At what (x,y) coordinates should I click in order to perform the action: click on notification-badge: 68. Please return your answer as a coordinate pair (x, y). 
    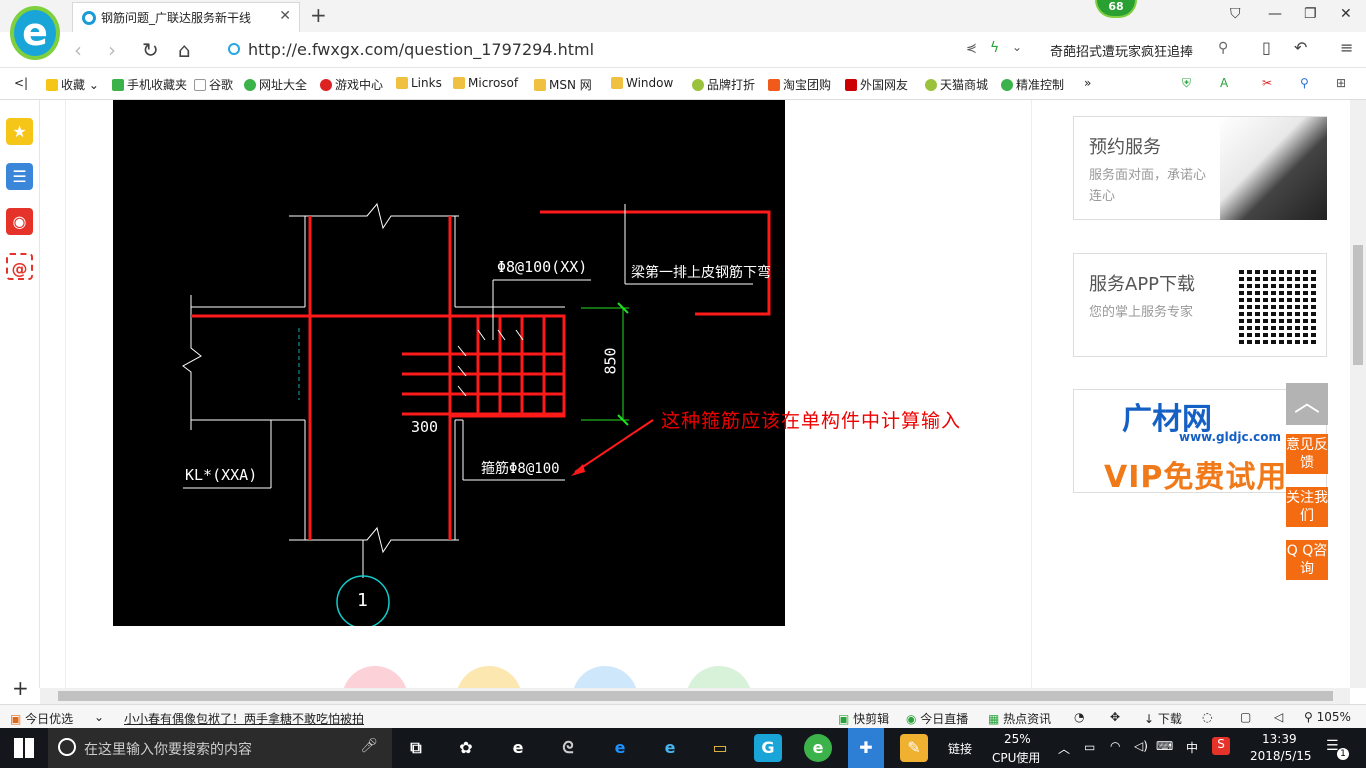
    Looking at the image, I should click on (1116, 9).